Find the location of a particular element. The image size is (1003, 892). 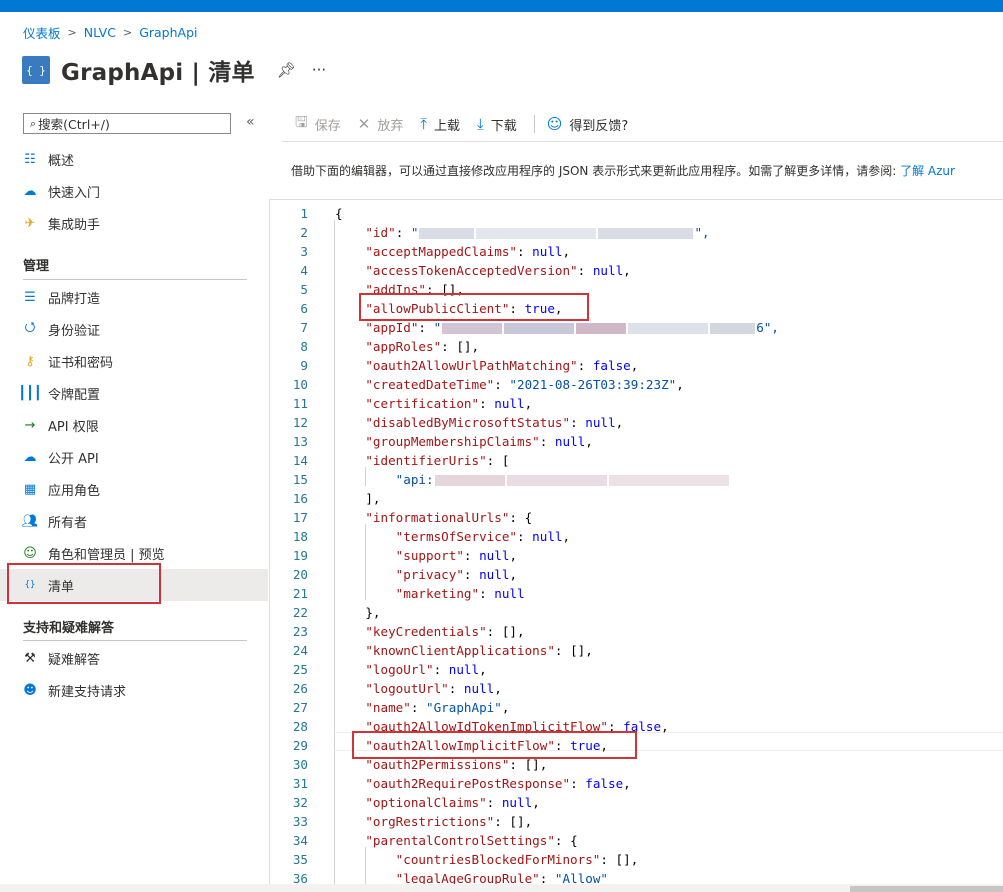

code-line: 2 "id": " ", is located at coordinates (636, 232).